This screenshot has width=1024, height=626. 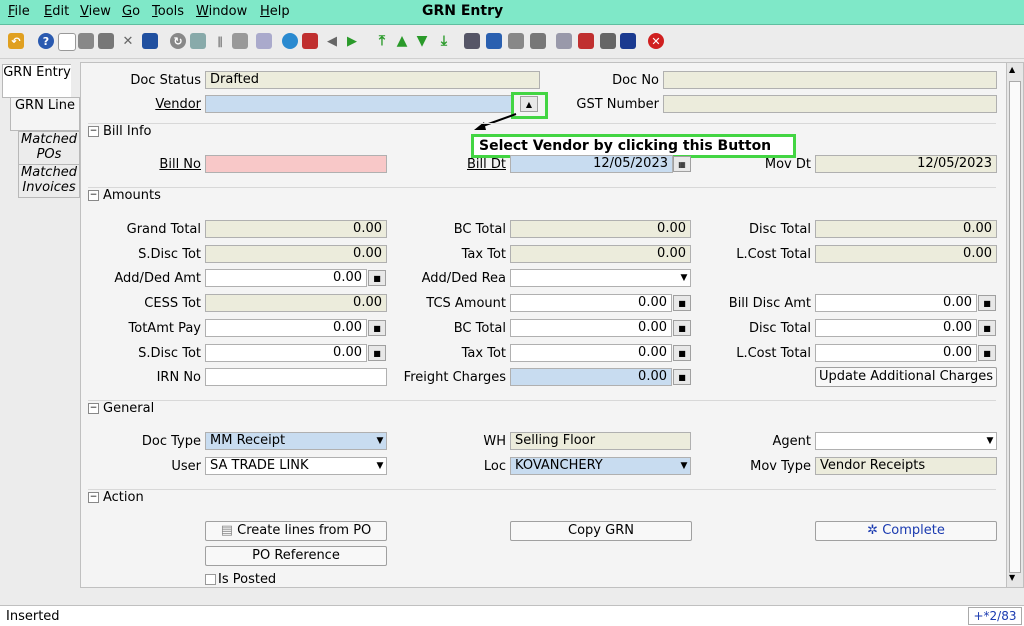 I want to click on vendor-field, so click(x=358, y=104).